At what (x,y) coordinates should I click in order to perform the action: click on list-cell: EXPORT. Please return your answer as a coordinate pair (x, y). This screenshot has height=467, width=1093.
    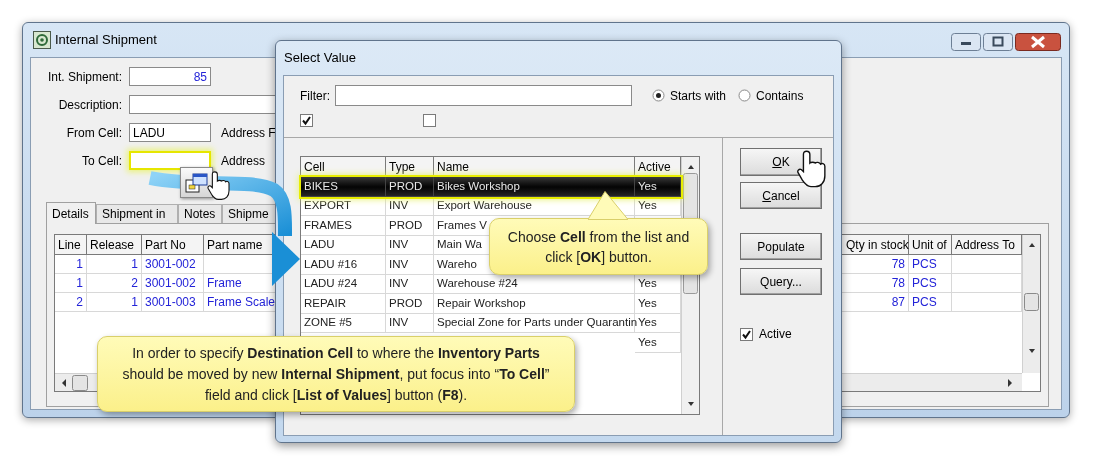
    Looking at the image, I should click on (328, 206).